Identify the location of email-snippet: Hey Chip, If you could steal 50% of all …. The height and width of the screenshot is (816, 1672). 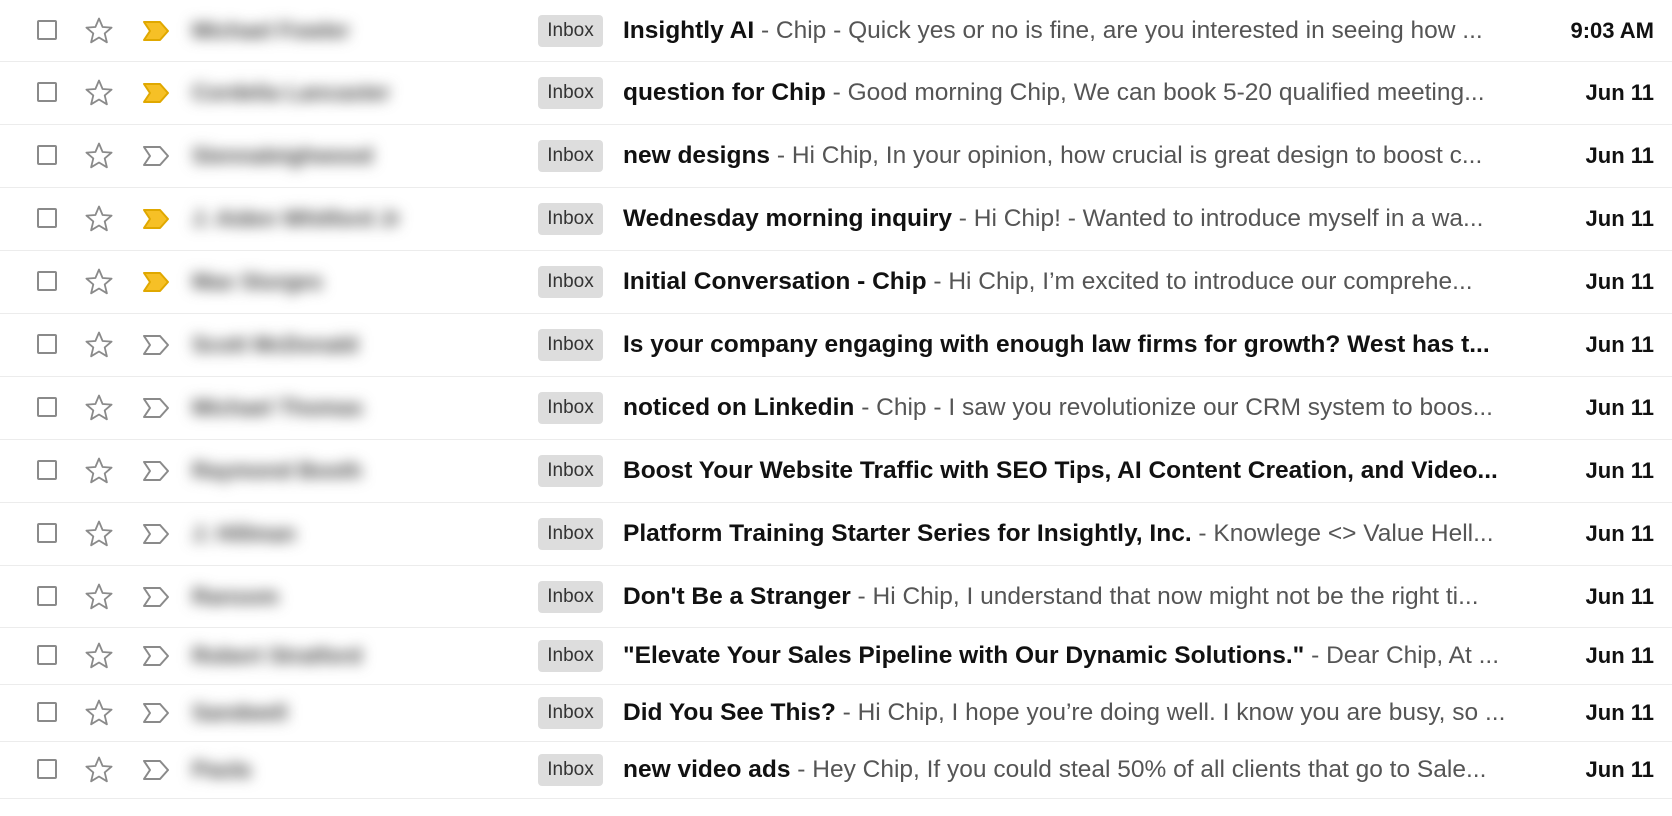
(1149, 769).